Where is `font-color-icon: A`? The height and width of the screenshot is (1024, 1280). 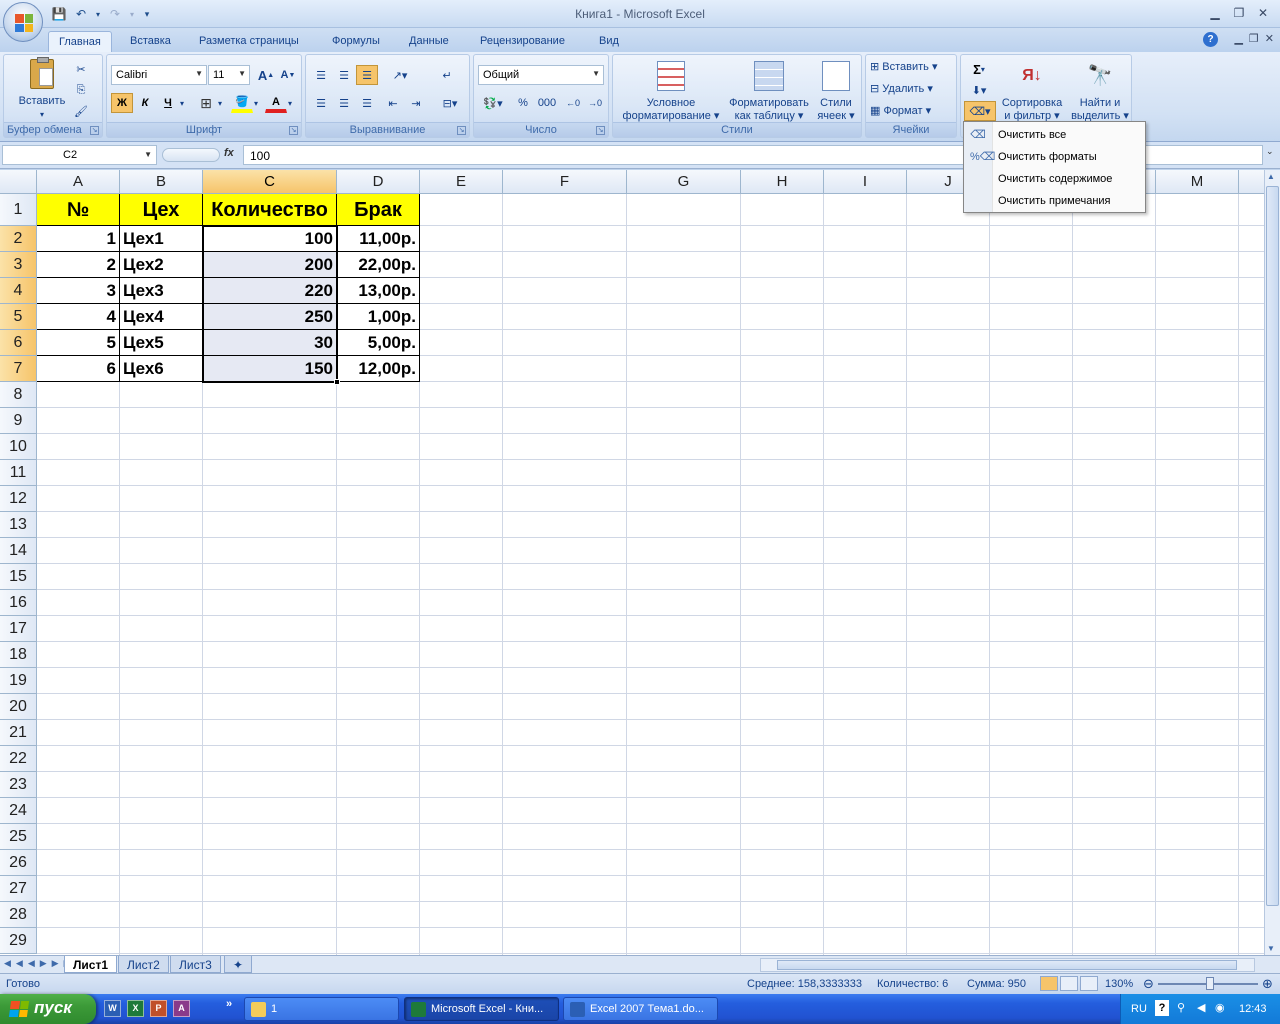
font-color-icon: A is located at coordinates (276, 103).